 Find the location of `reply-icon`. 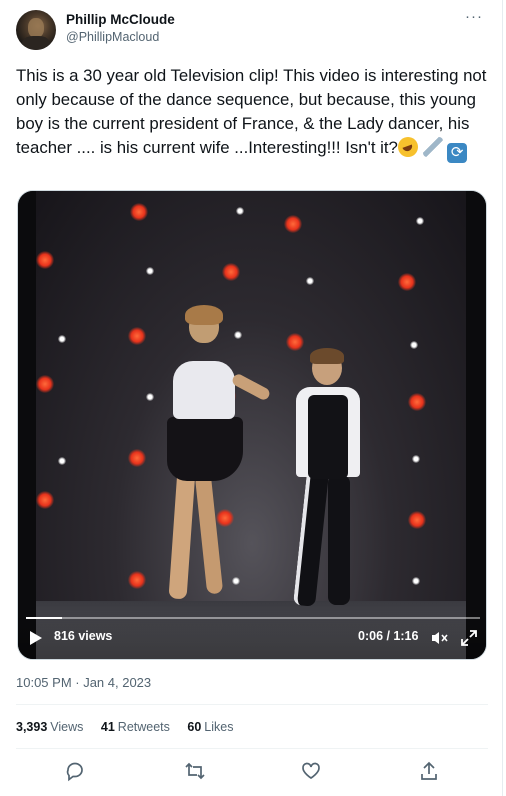

reply-icon is located at coordinates (76, 771).